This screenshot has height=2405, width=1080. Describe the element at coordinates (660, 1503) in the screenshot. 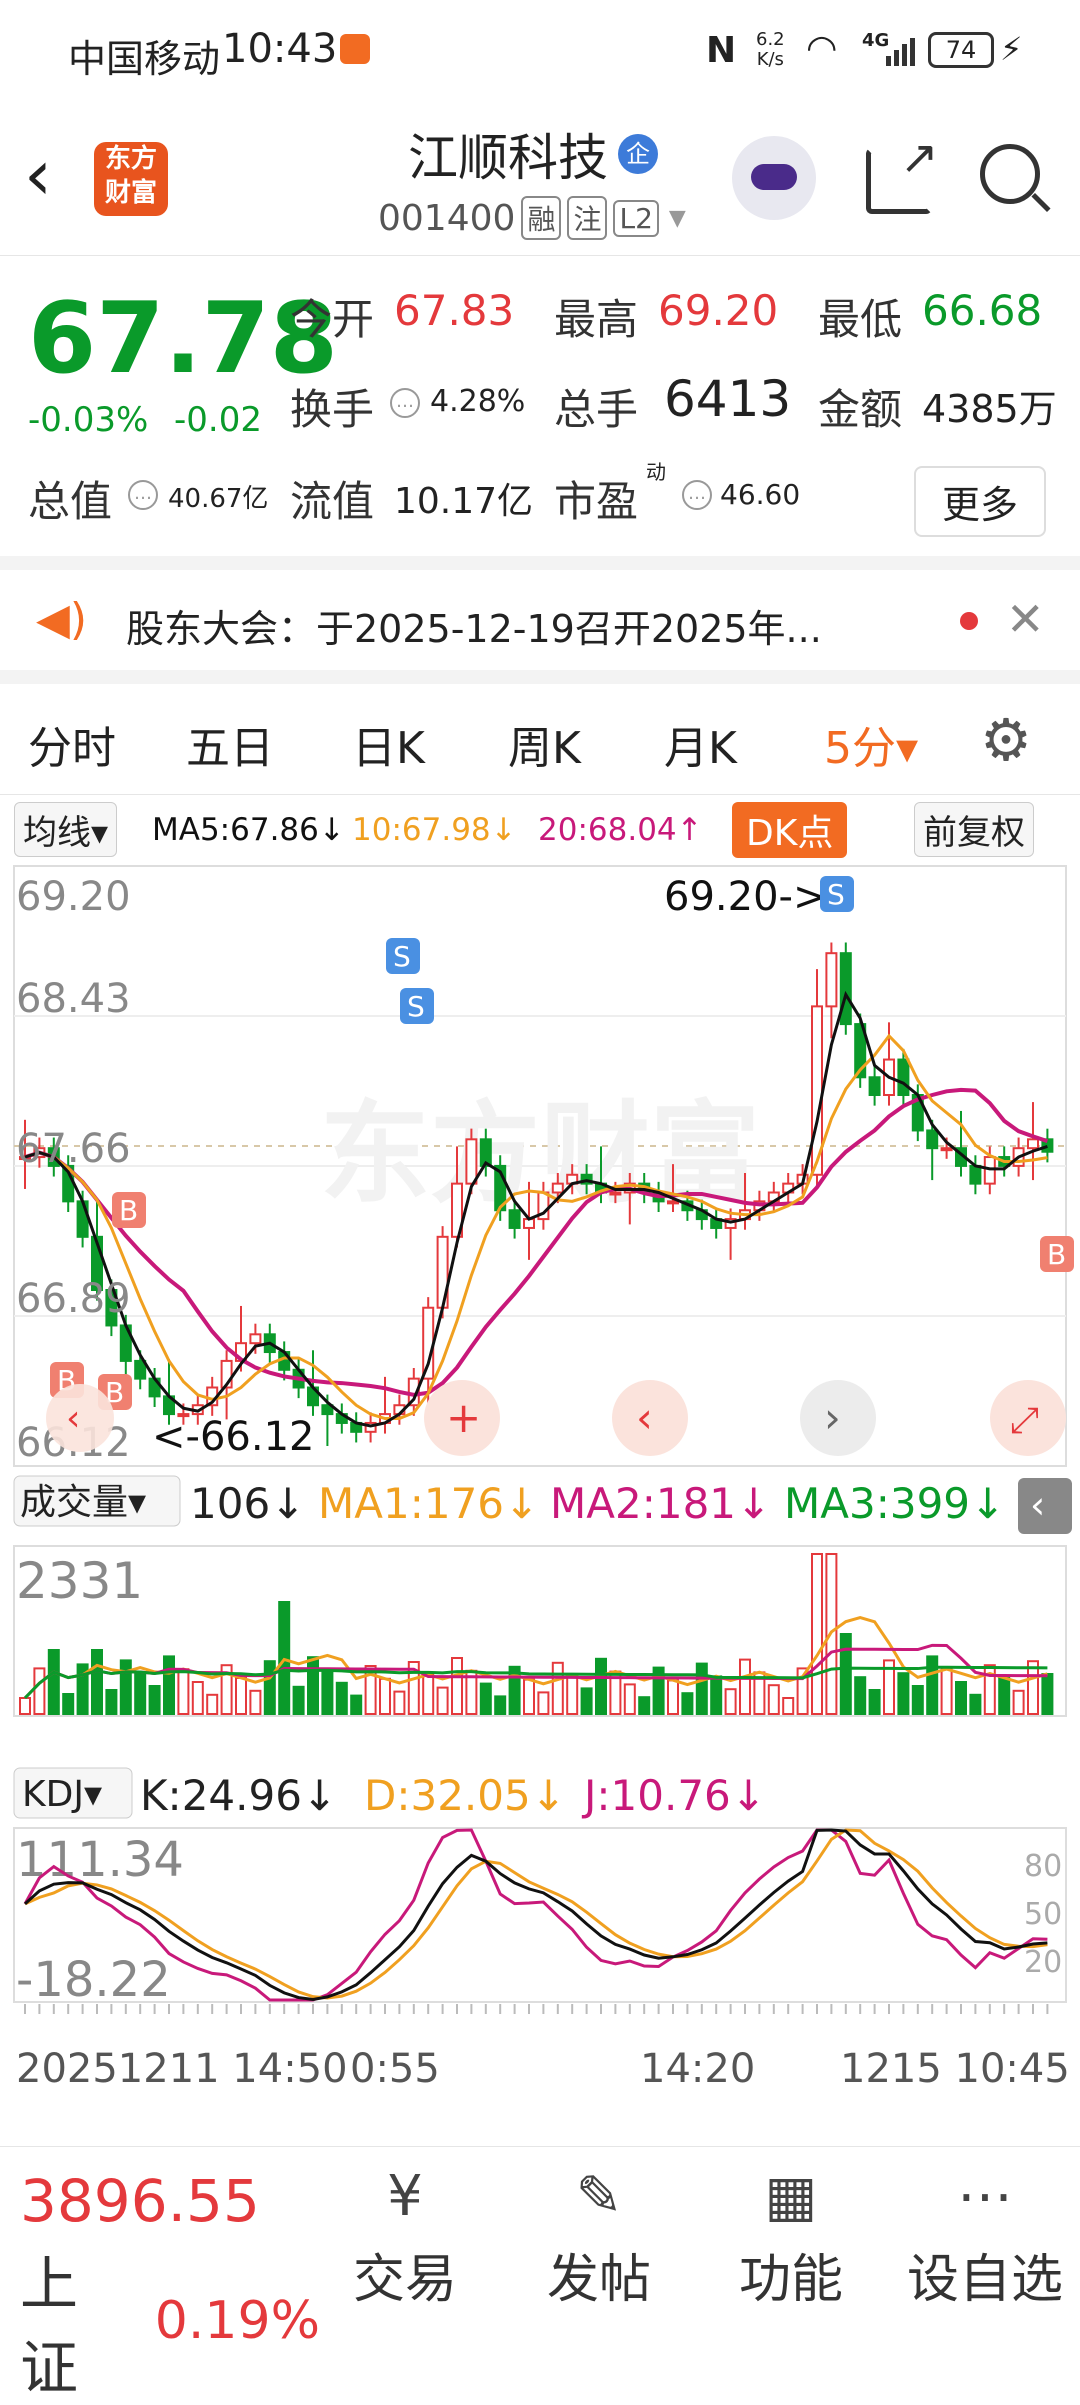

I see `volume-ma2: MA2:181↓` at that location.